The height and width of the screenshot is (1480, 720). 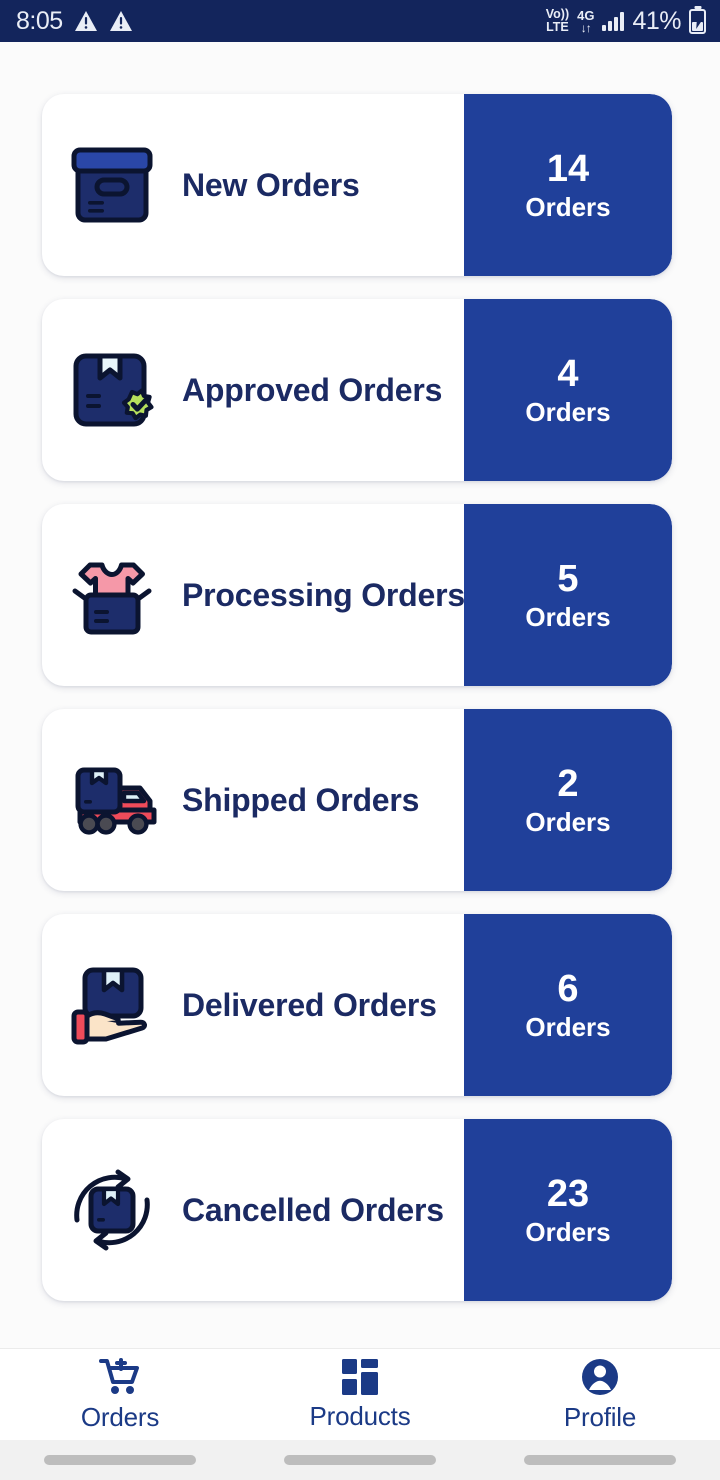 What do you see at coordinates (568, 373) in the screenshot?
I see `order-count-number: 4` at bounding box center [568, 373].